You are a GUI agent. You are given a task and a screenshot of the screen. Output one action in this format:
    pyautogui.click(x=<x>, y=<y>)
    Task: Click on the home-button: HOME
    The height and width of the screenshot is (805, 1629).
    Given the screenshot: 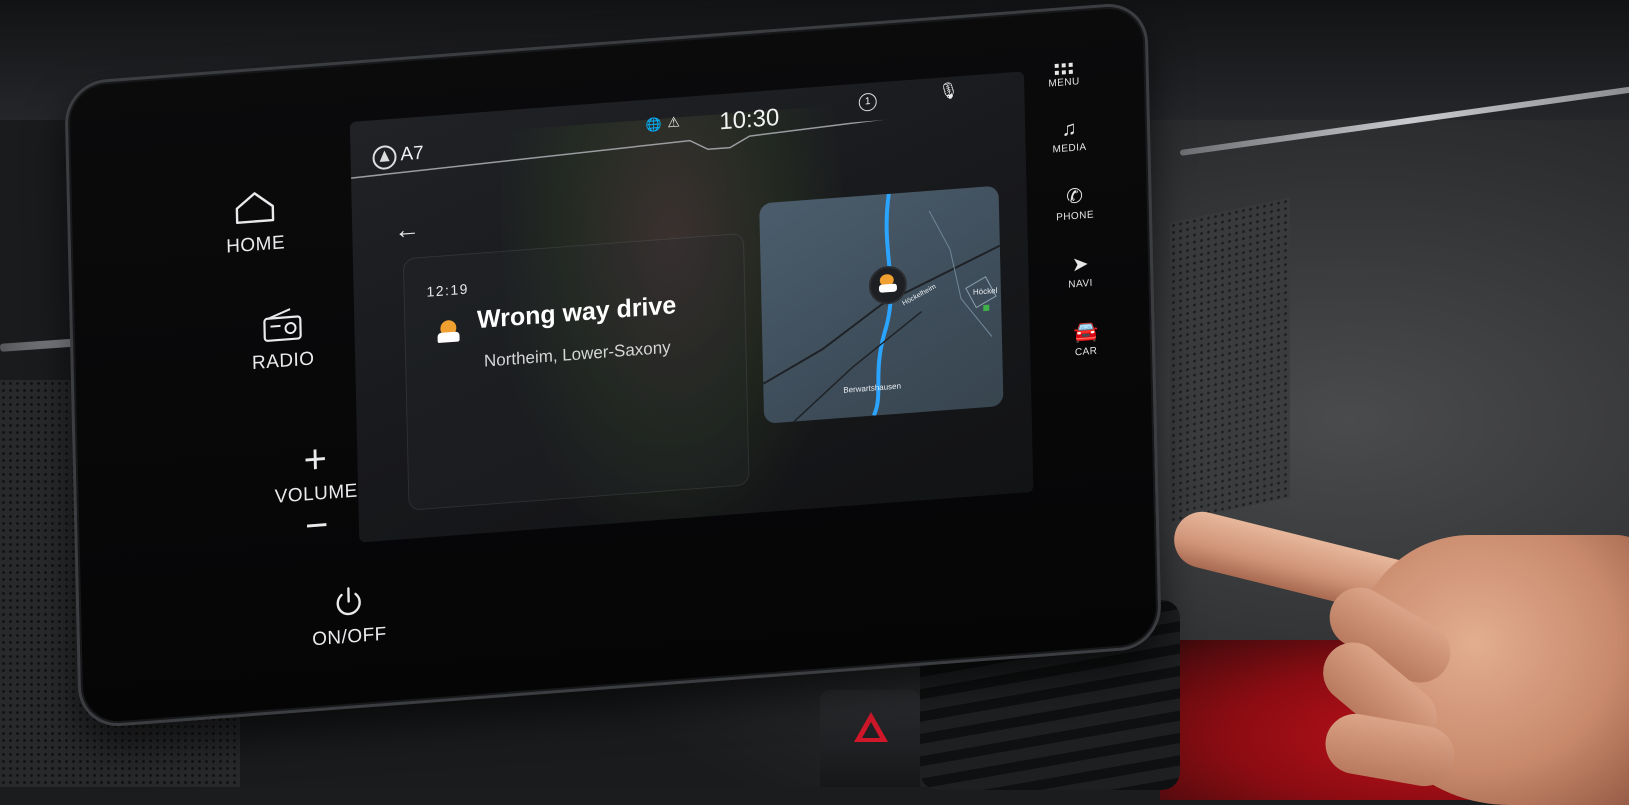 What is the action you would take?
    pyautogui.click(x=255, y=223)
    